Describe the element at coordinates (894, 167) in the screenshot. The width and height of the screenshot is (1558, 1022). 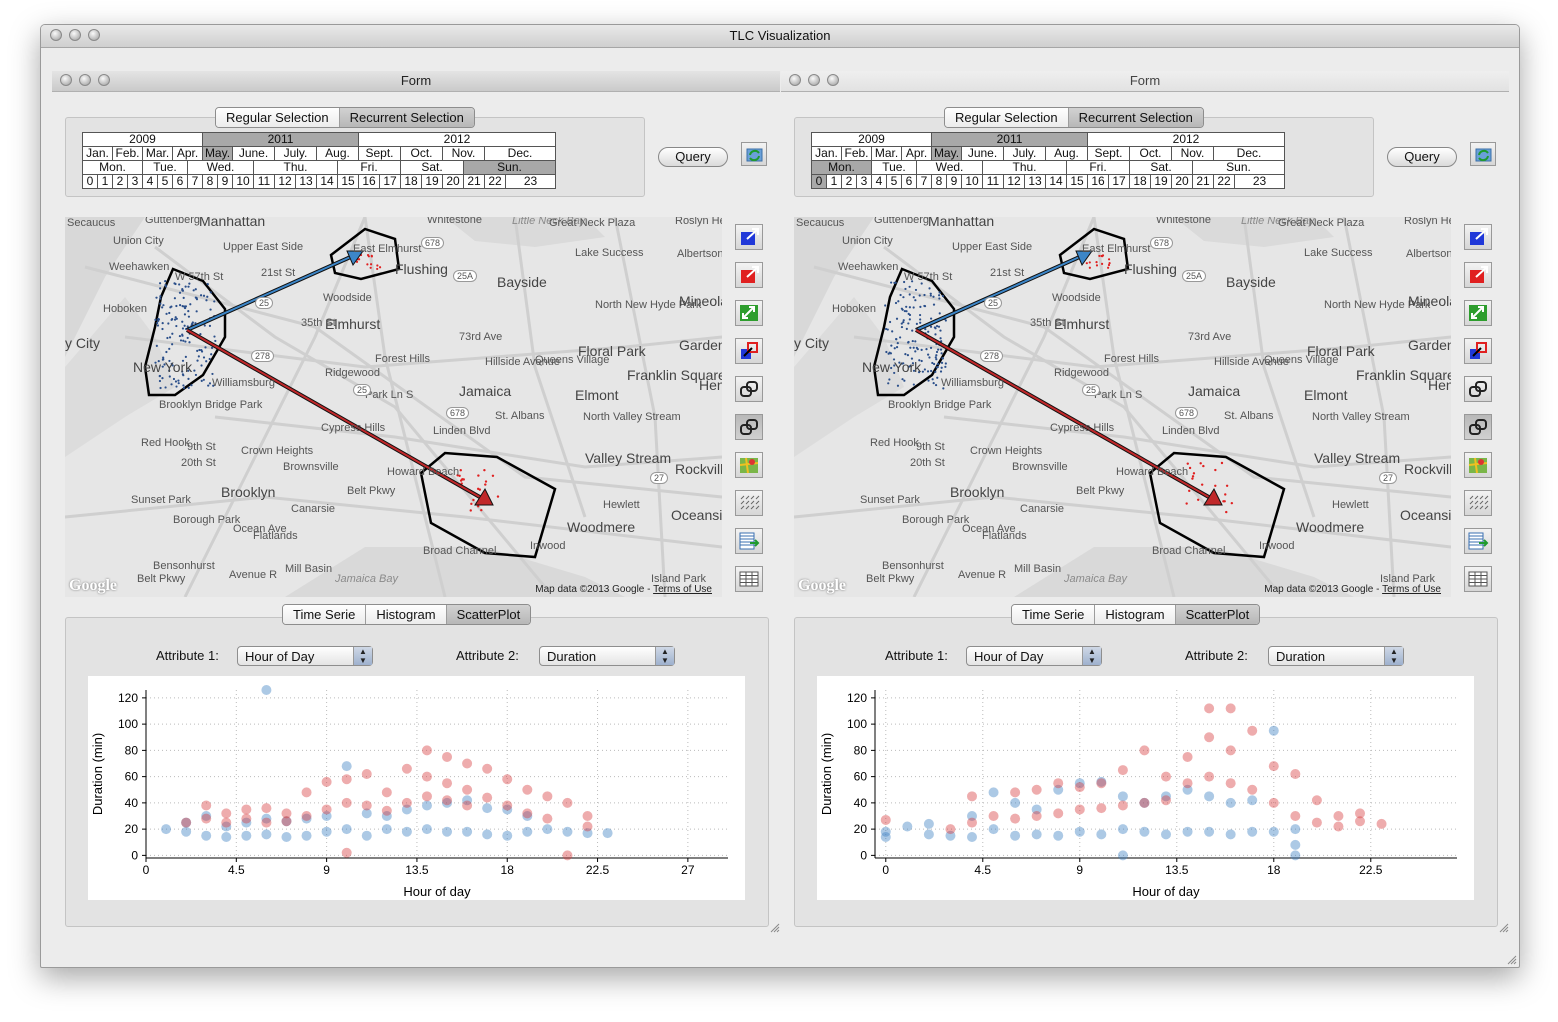
I see `weekday-cell-tue: Tue.` at that location.